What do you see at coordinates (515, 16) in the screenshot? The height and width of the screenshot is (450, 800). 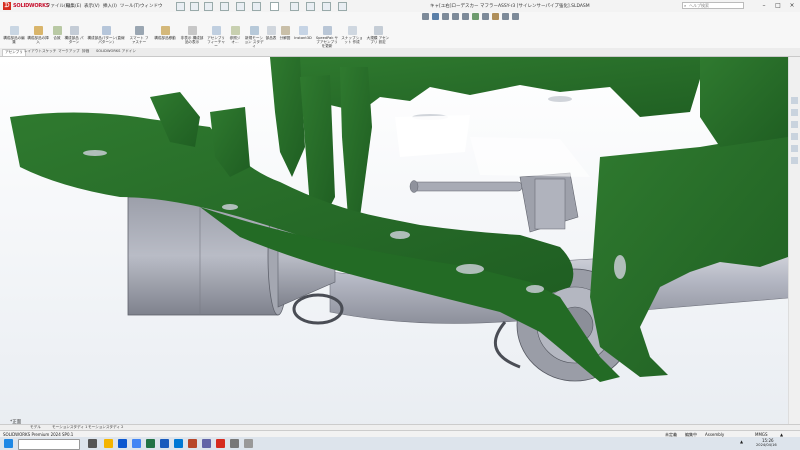 I see `view-settings-icon` at bounding box center [515, 16].